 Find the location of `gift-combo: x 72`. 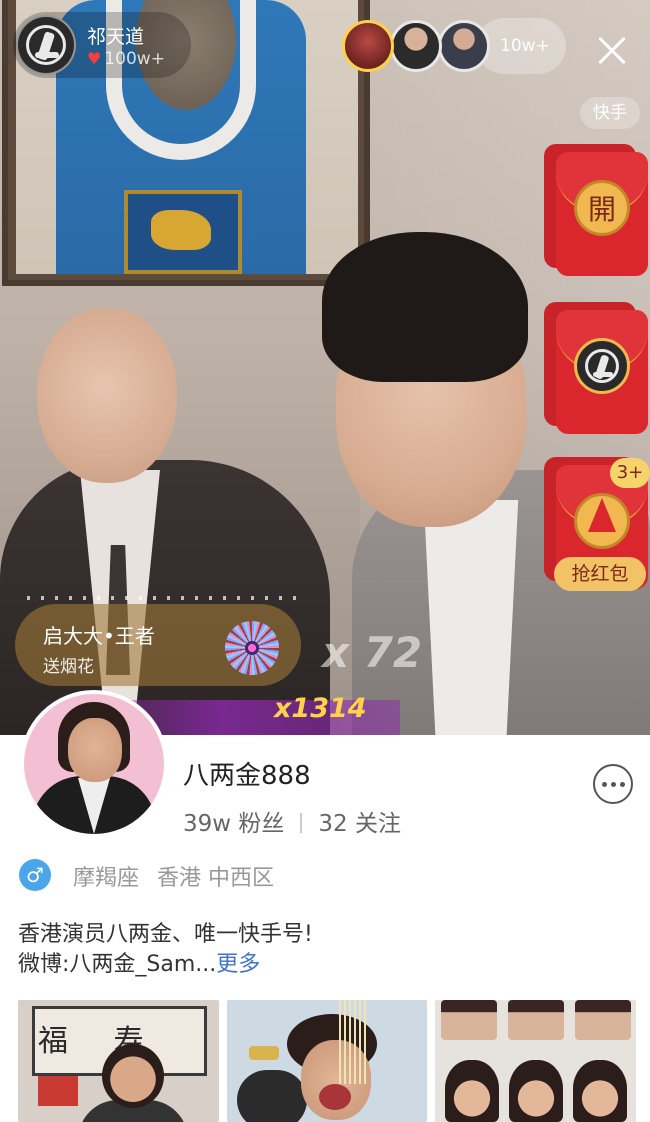

gift-combo: x 72 is located at coordinates (372, 652).